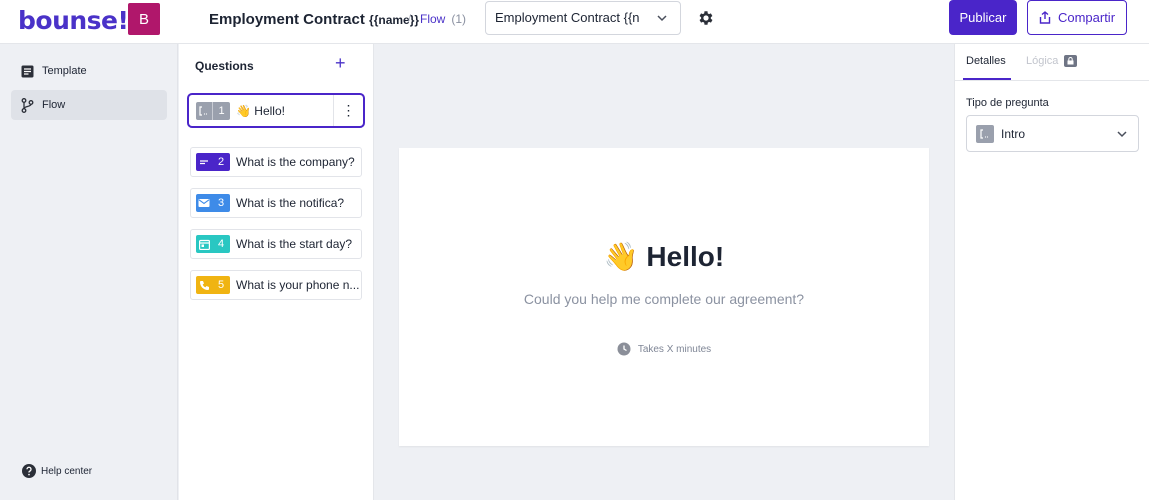 This screenshot has width=1149, height=500. Describe the element at coordinates (213, 244) in the screenshot. I see `question-type-badge: 4` at that location.